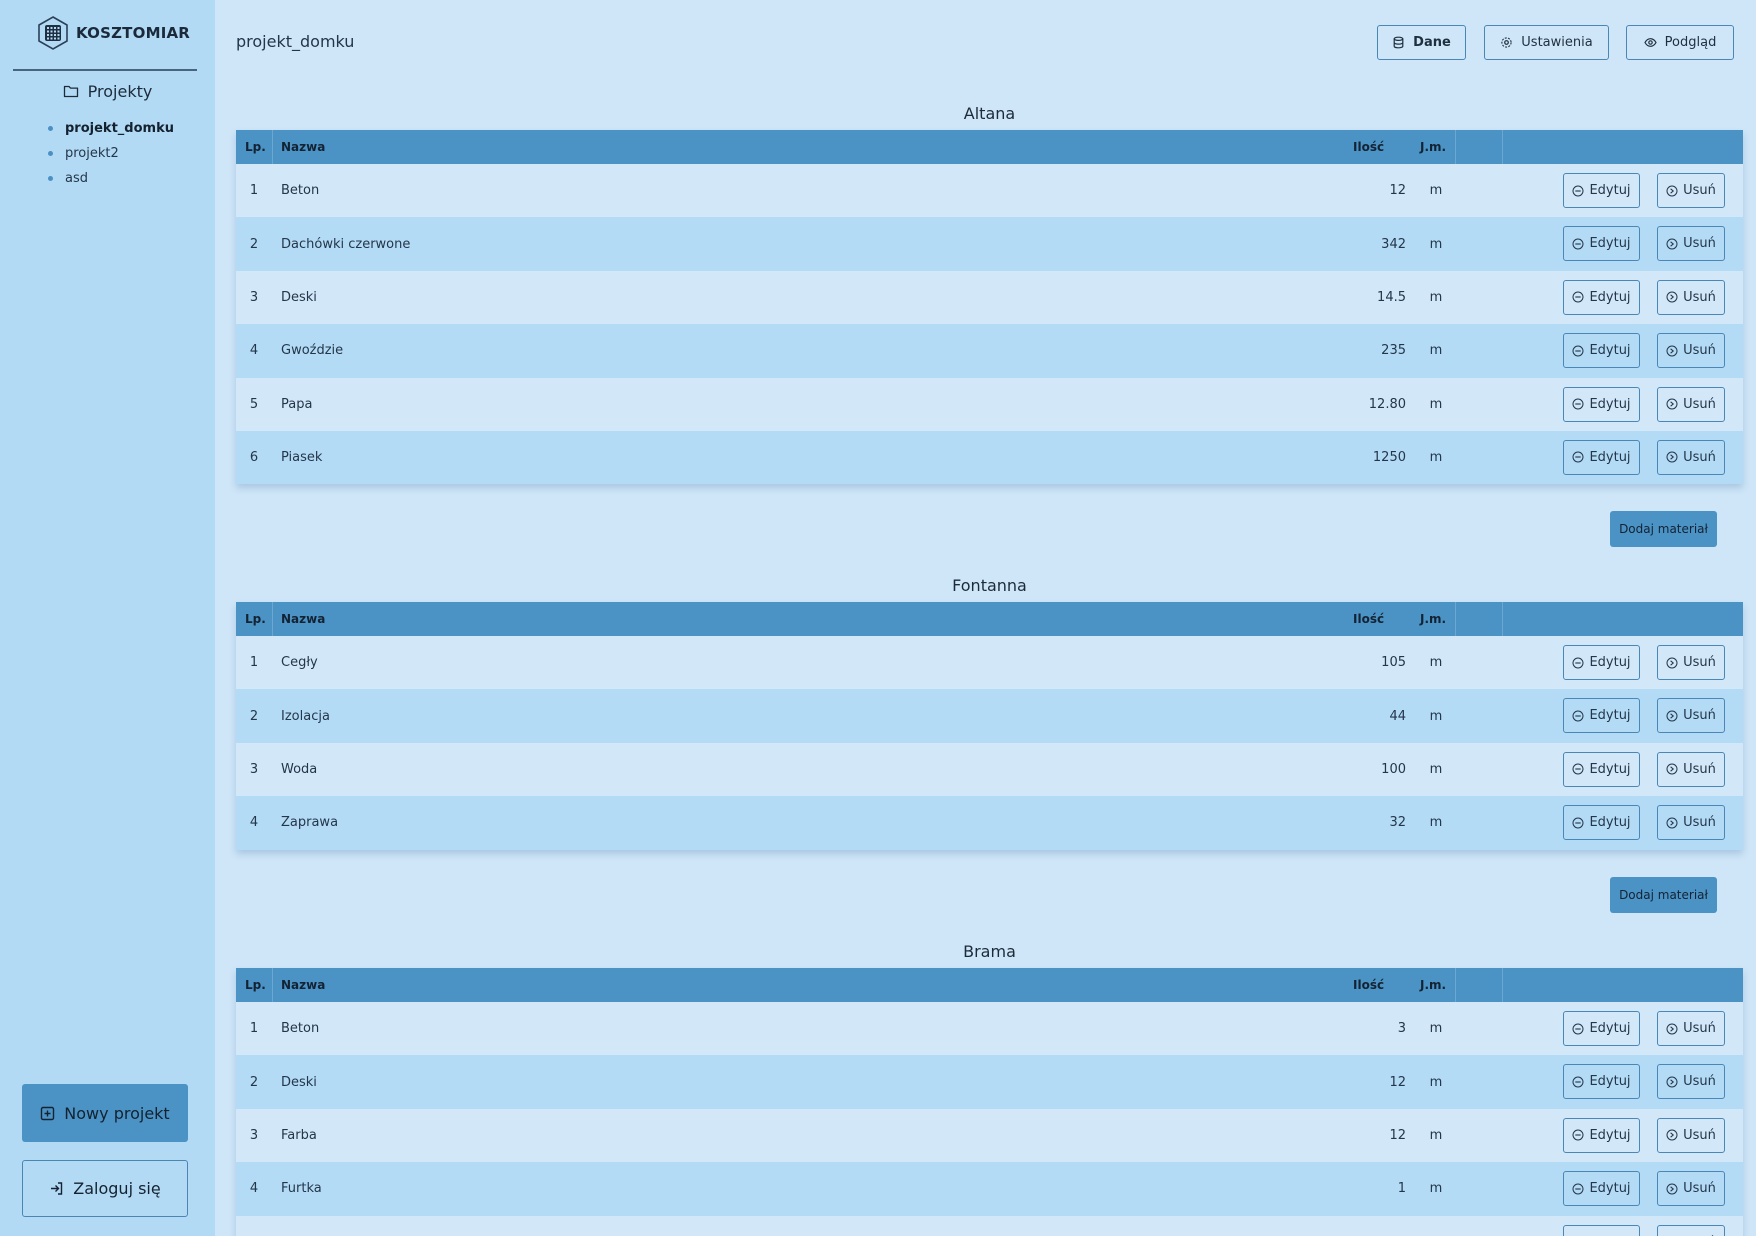  I want to click on new-project-button: Nowy projekt, so click(105, 1113).